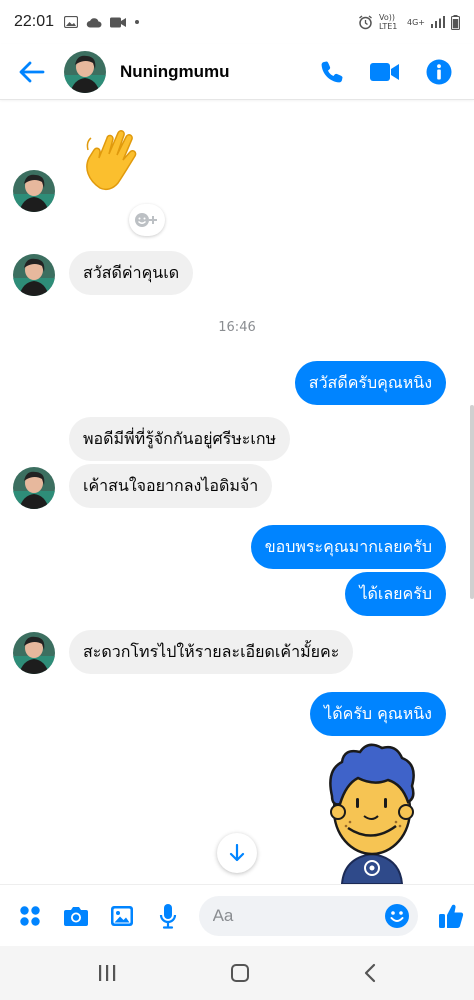 Image resolution: width=474 pixels, height=1000 pixels. I want to click on network-type: 4G+, so click(416, 22).